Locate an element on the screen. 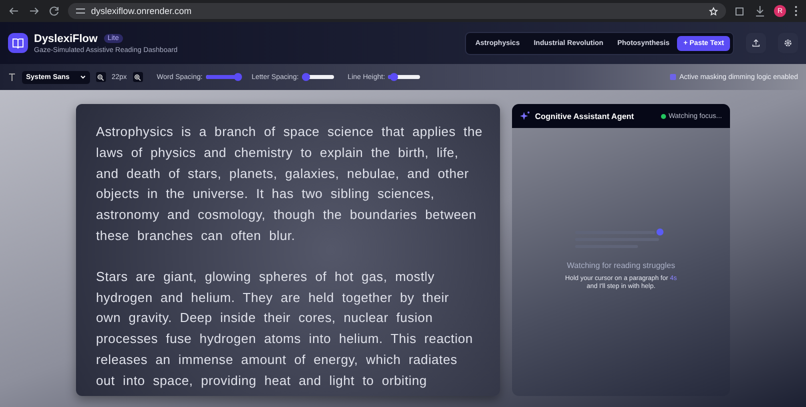 Image resolution: width=806 pixels, height=407 pixels. star-icon is located at coordinates (713, 11).